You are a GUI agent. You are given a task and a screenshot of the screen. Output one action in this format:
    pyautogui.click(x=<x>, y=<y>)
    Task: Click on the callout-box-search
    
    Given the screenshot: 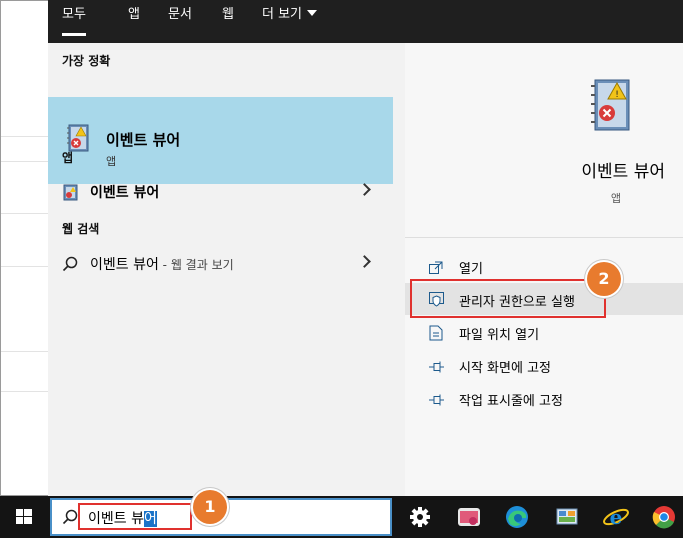 What is the action you would take?
    pyautogui.click(x=135, y=516)
    